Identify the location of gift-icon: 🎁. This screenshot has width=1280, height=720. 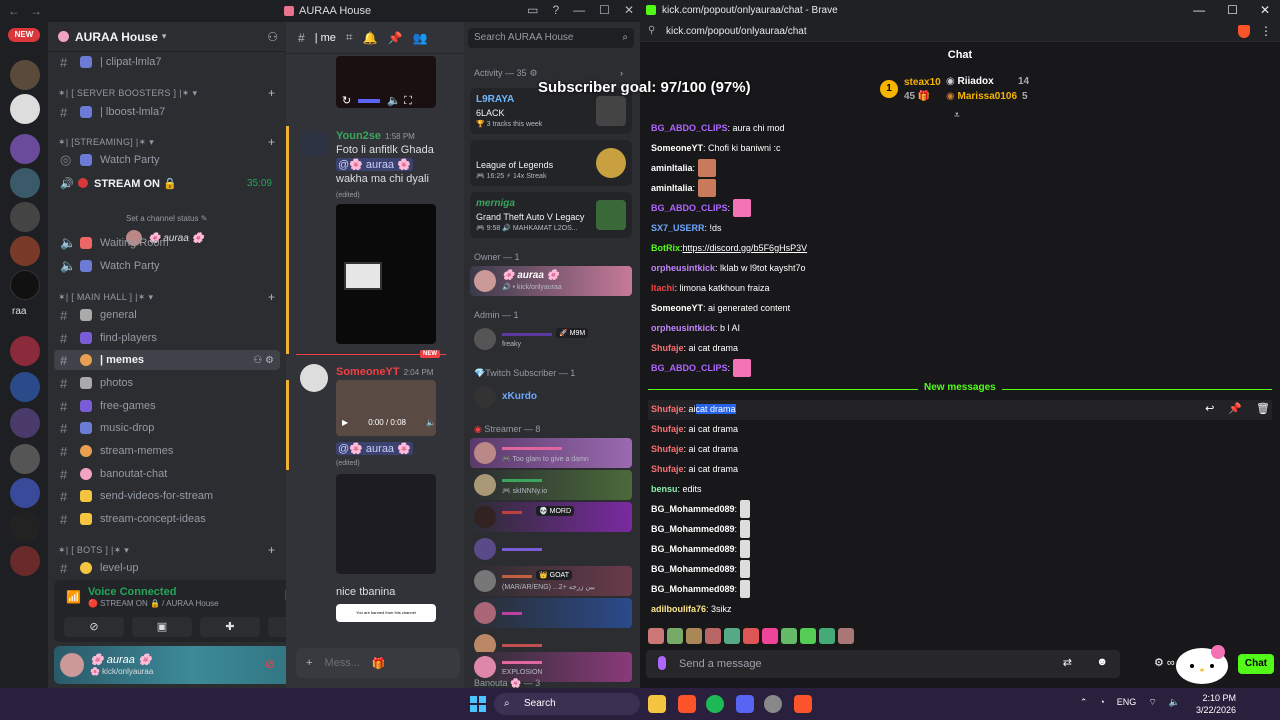
(379, 663).